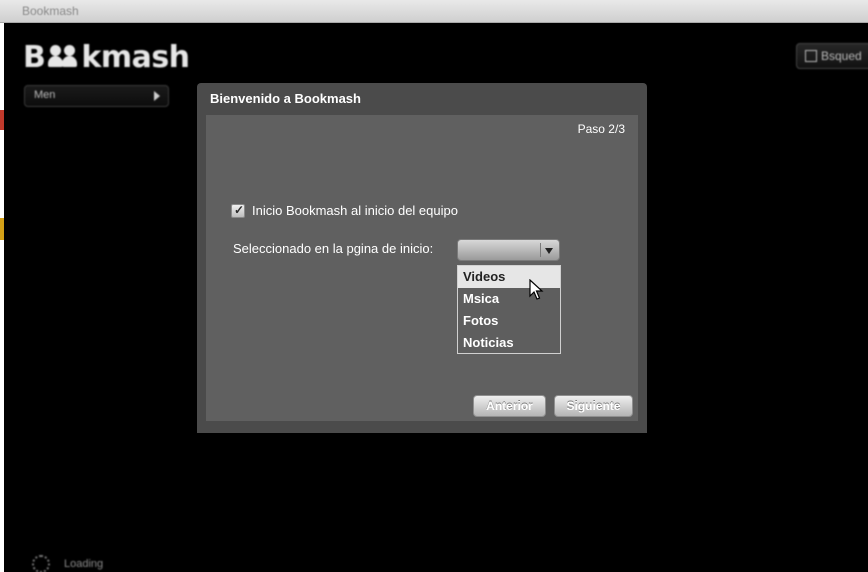 The image size is (868, 572). What do you see at coordinates (509, 406) in the screenshot?
I see `previous-button: Anterior` at bounding box center [509, 406].